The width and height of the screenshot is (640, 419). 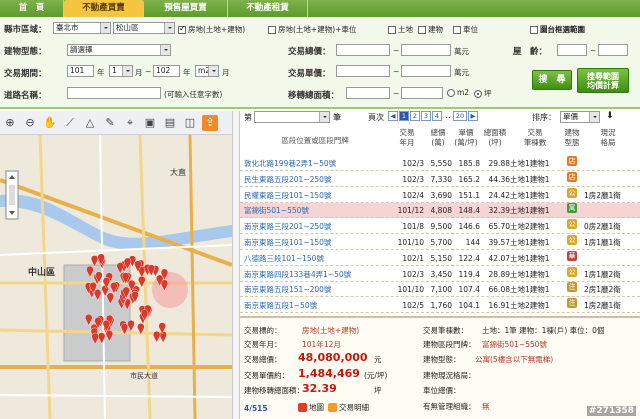 What do you see at coordinates (557, 29) in the screenshot?
I see `bbox-check: 圖台框選範圍` at bounding box center [557, 29].